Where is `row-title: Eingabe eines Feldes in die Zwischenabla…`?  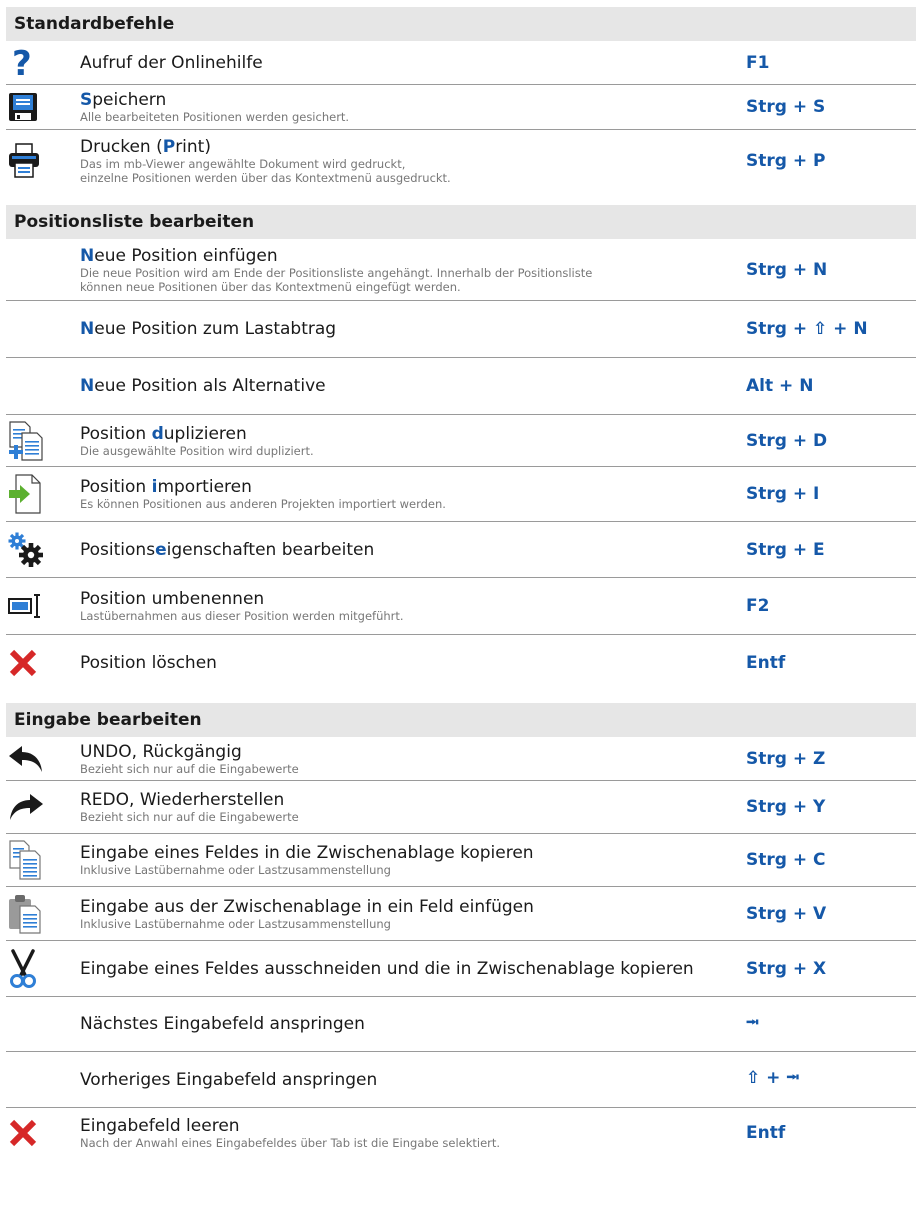 row-title: Eingabe eines Feldes in die Zwischenabla… is located at coordinates (307, 853).